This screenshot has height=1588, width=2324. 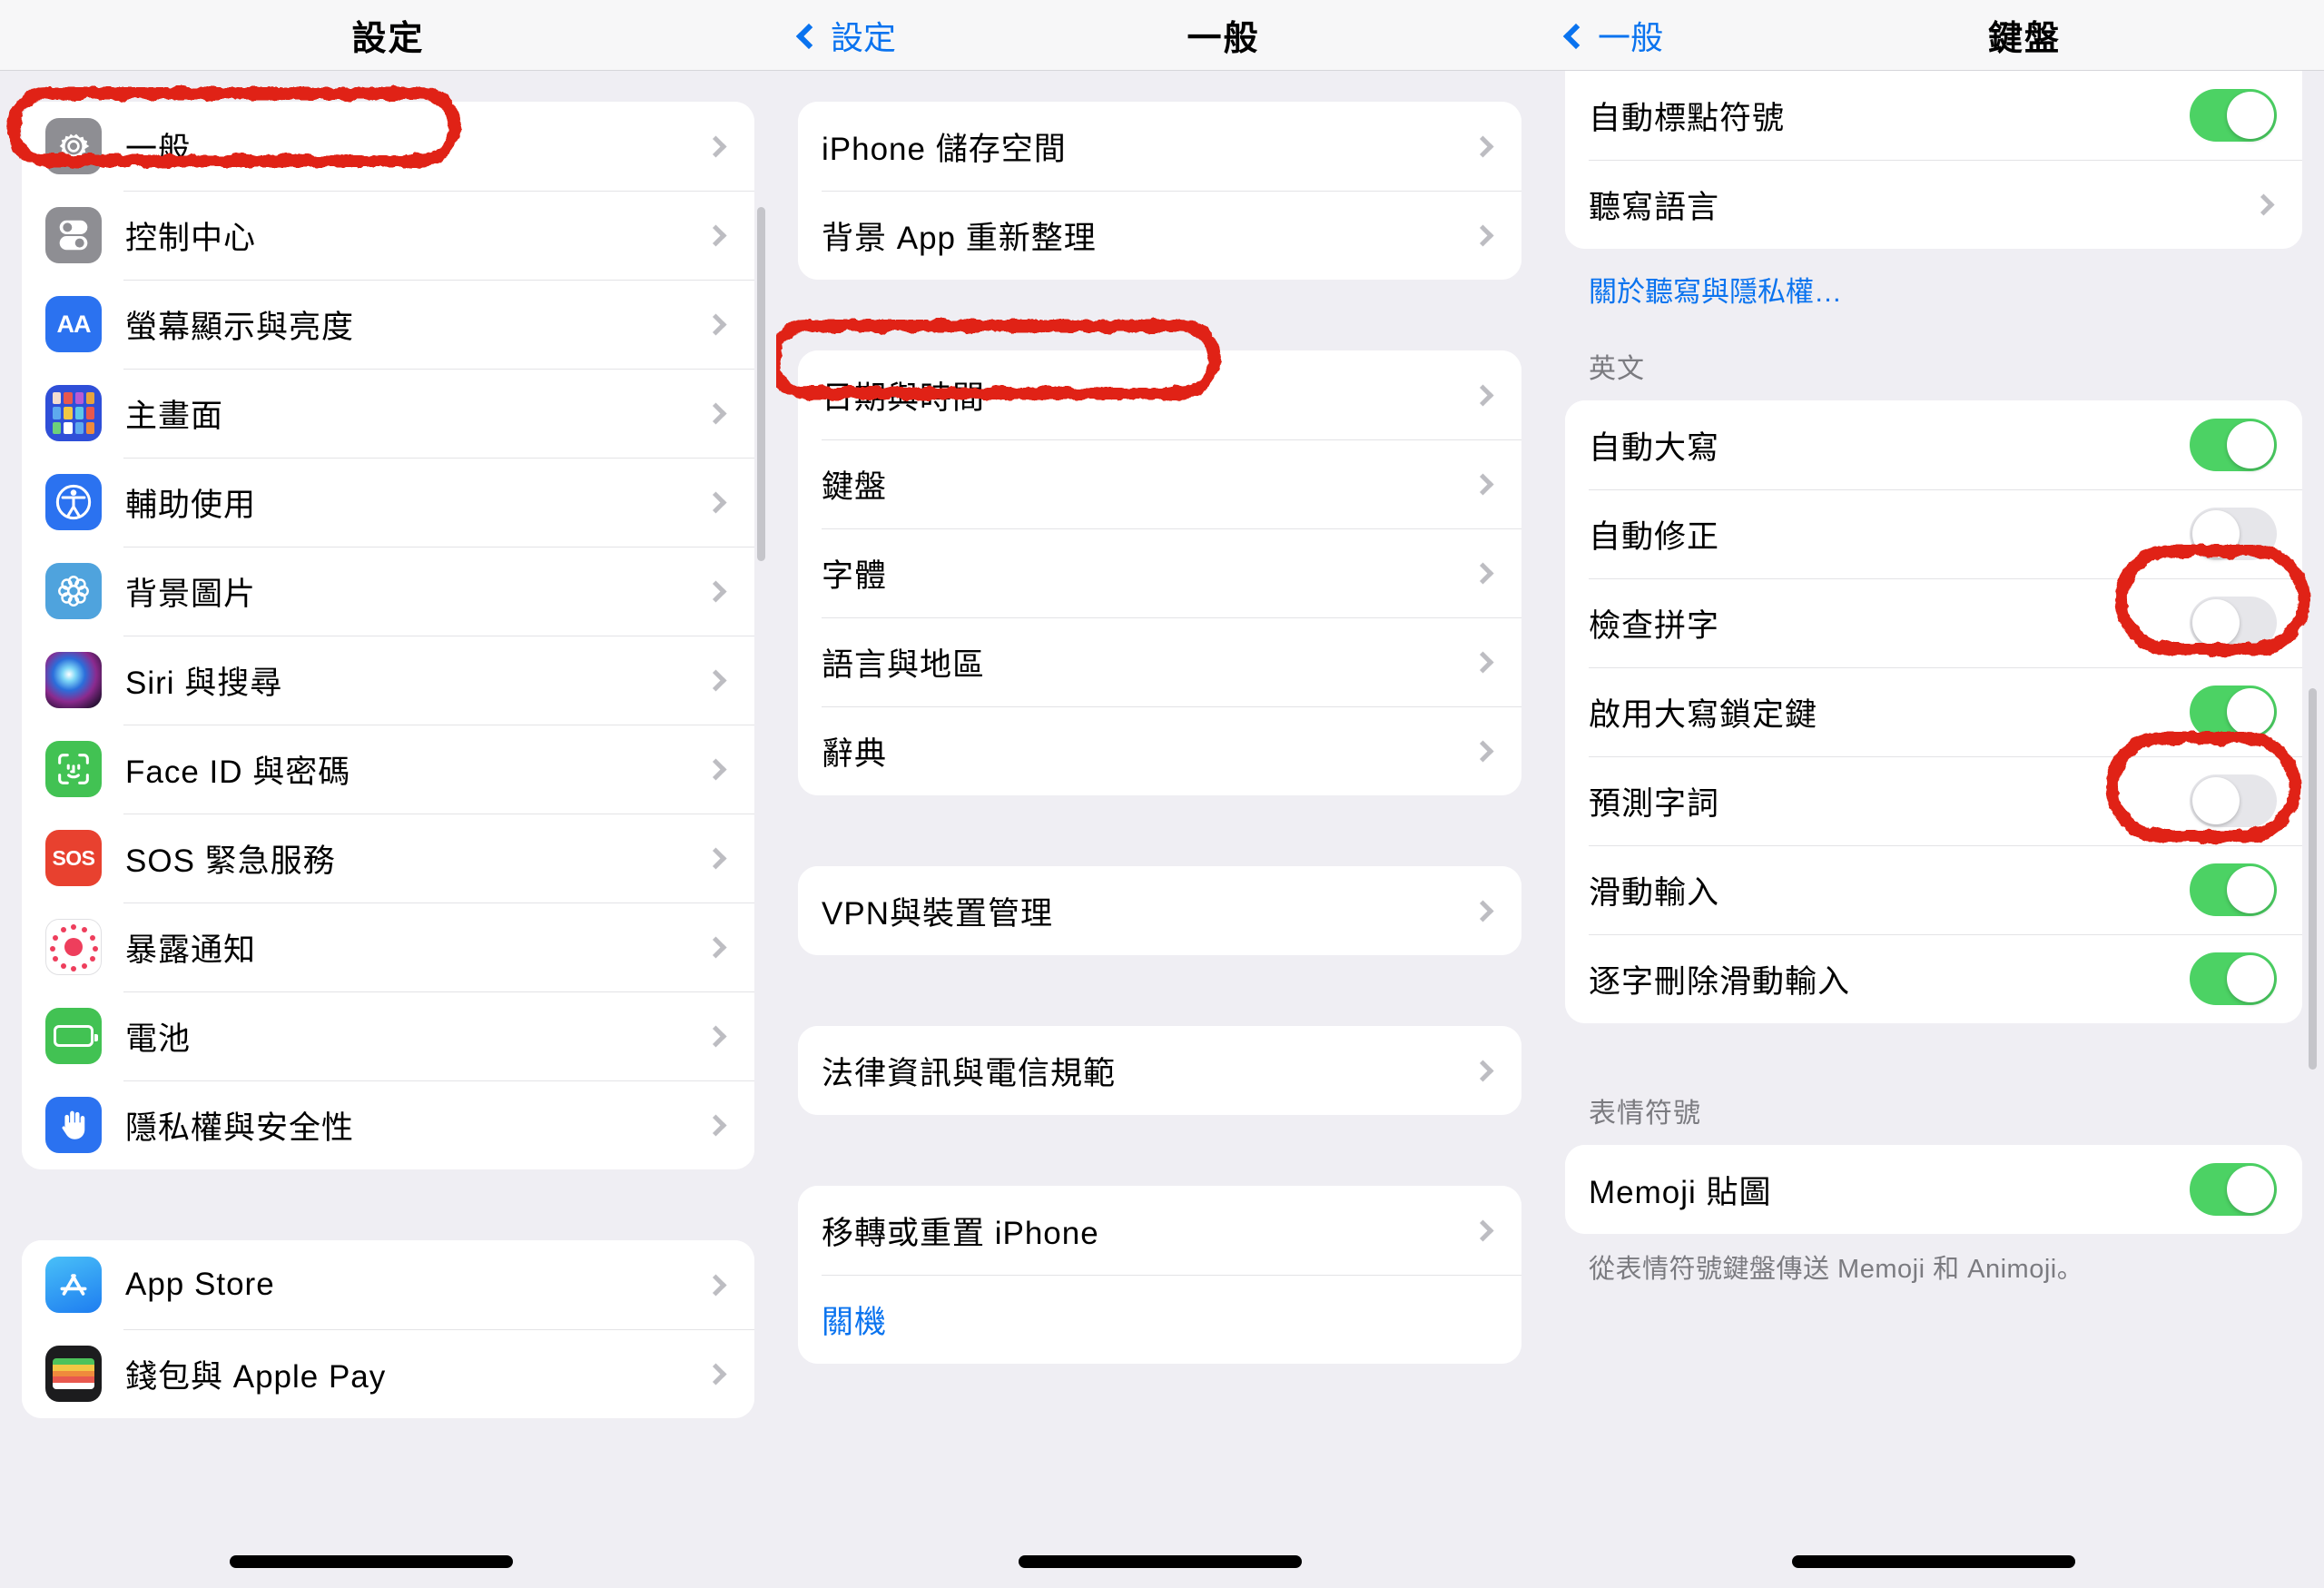 What do you see at coordinates (1933, 800) in the screenshot?
I see `keyboard-row-predictive-text: 預測字詞` at bounding box center [1933, 800].